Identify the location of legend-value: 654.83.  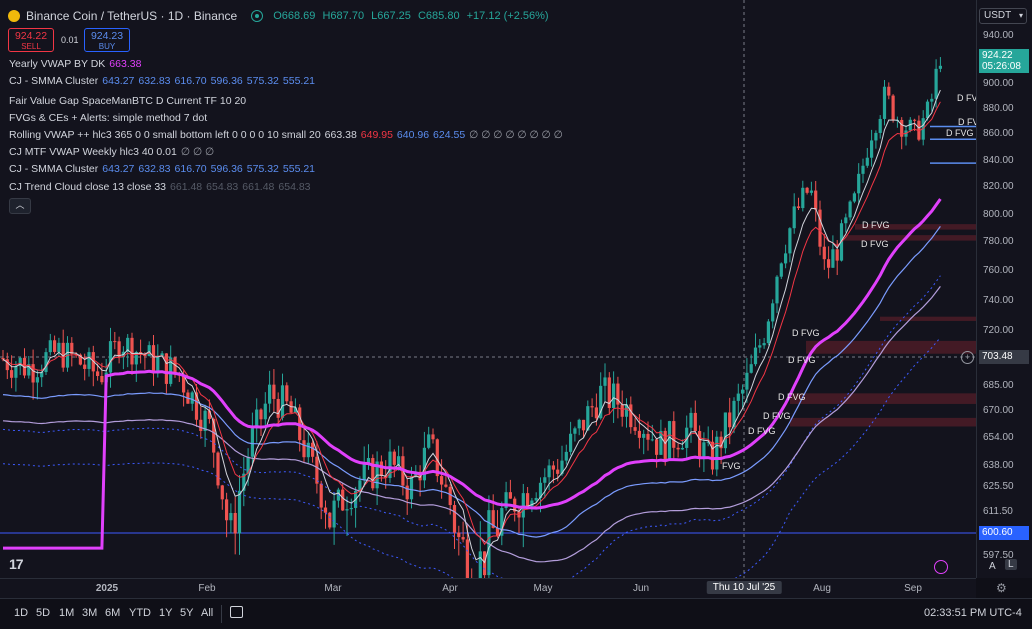
(294, 187).